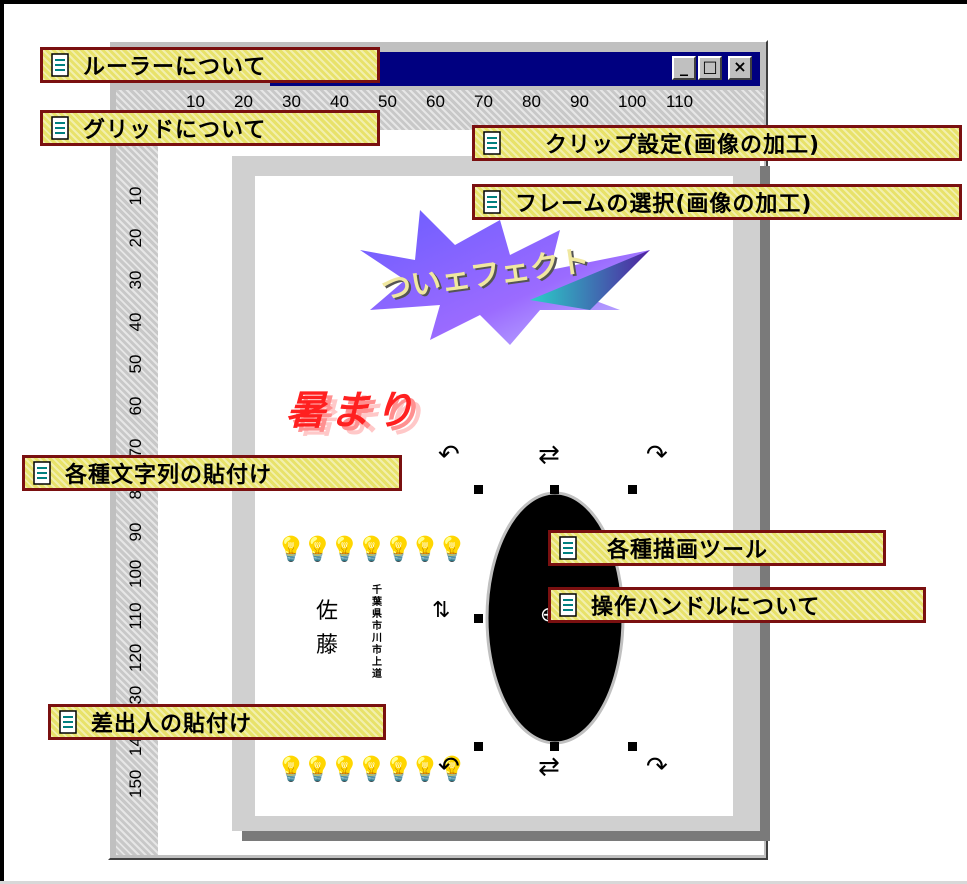  What do you see at coordinates (478, 618) in the screenshot?
I see `resize-handle-left` at bounding box center [478, 618].